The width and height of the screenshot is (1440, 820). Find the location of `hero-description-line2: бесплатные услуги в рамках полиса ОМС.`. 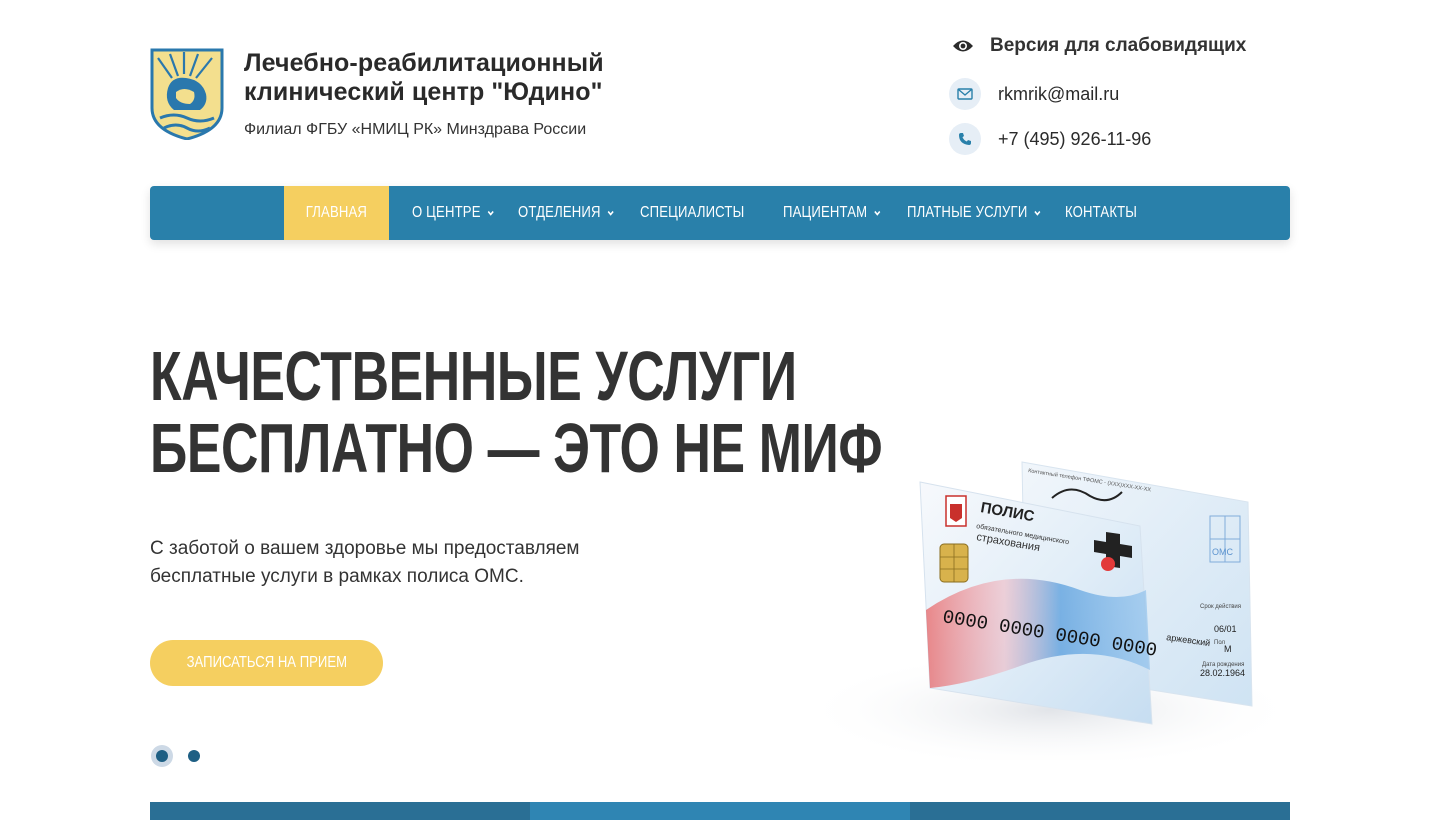

hero-description-line2: бесплатные услуги в рамках полиса ОМС. is located at coordinates (337, 576).